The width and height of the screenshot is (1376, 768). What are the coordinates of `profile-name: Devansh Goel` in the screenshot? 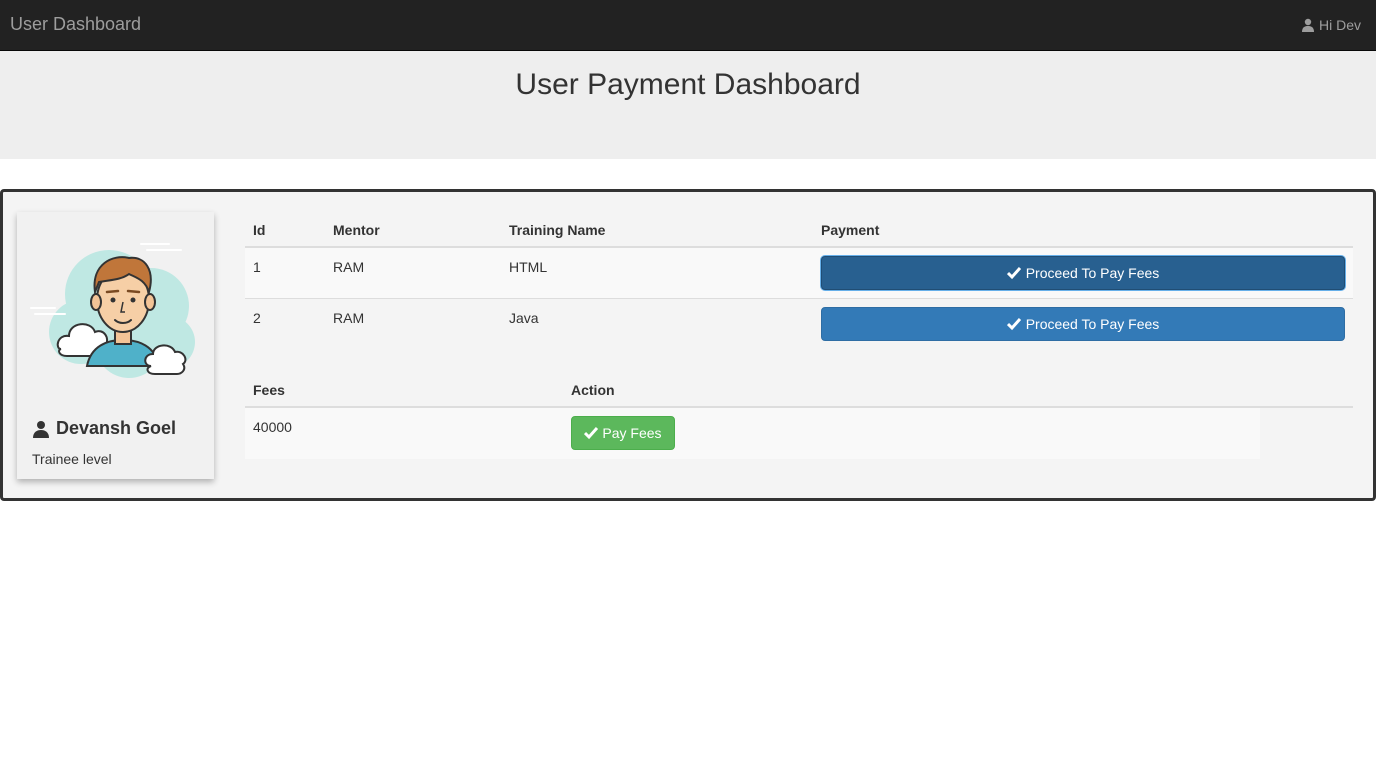 It's located at (116, 428).